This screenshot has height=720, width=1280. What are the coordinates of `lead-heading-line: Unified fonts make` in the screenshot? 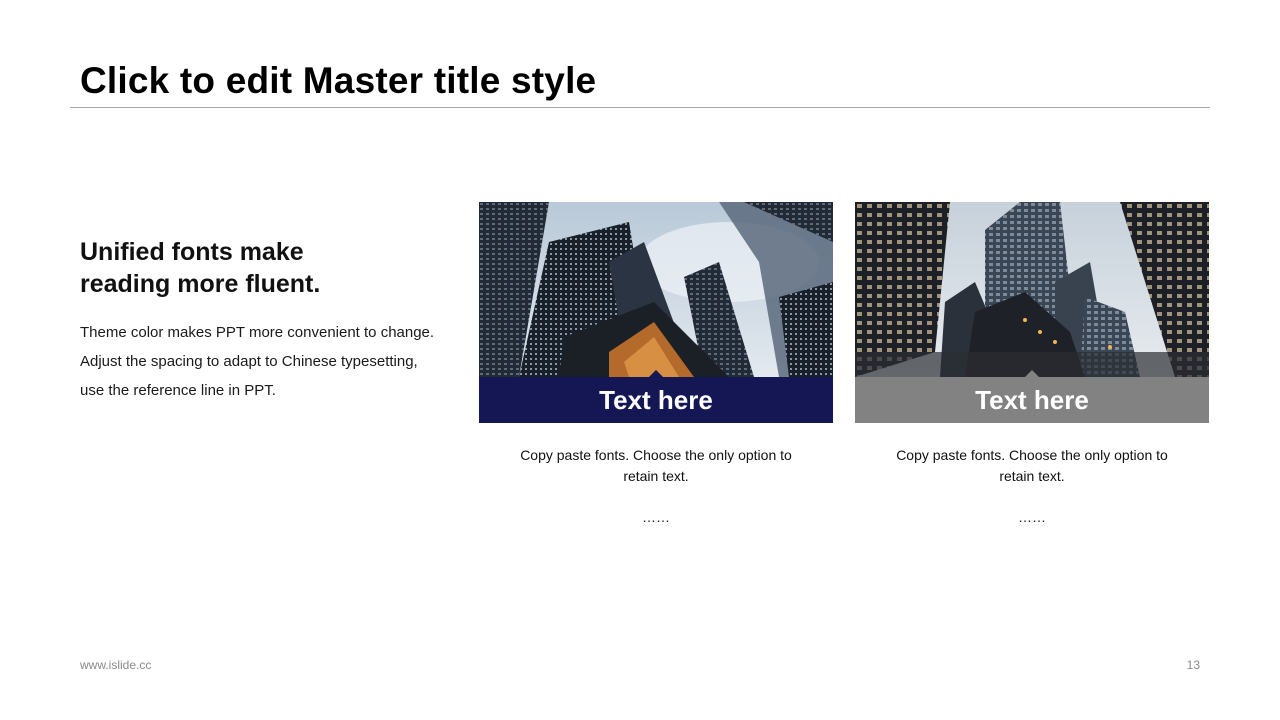 It's located at (192, 252).